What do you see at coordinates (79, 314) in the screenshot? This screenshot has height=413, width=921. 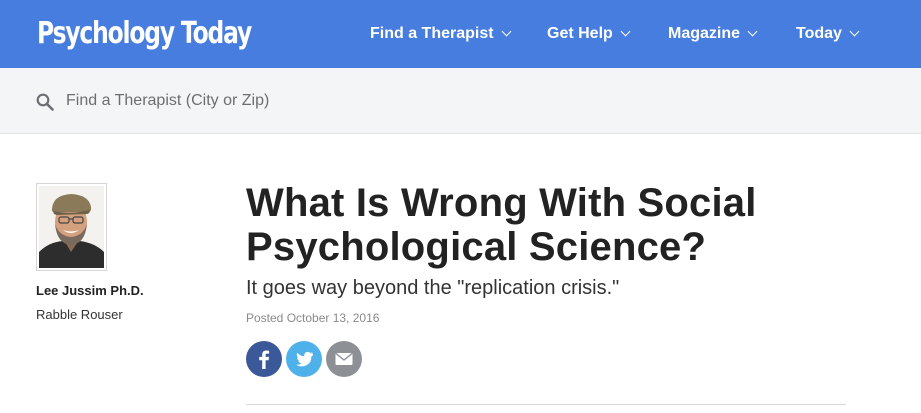 I see `author-blog-name: Rabble Rouser` at bounding box center [79, 314].